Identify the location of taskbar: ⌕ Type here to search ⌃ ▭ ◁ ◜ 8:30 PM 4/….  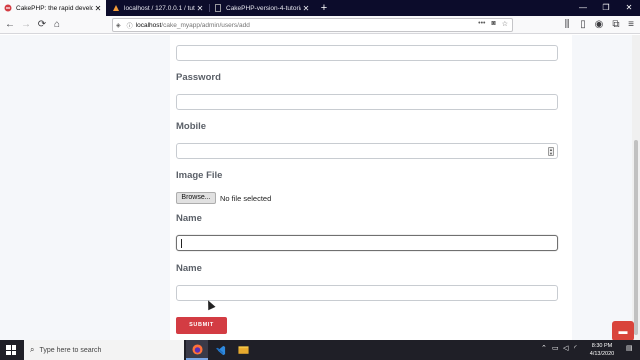
(320, 350).